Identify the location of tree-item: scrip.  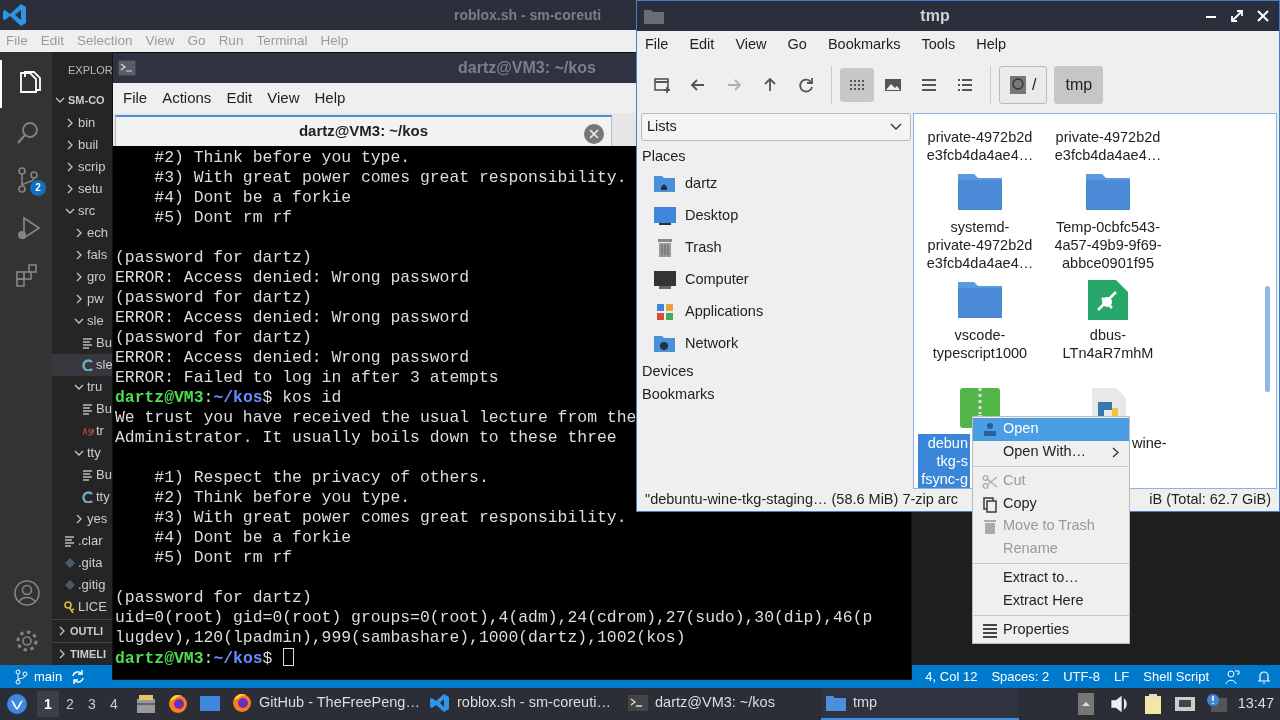
(82, 167).